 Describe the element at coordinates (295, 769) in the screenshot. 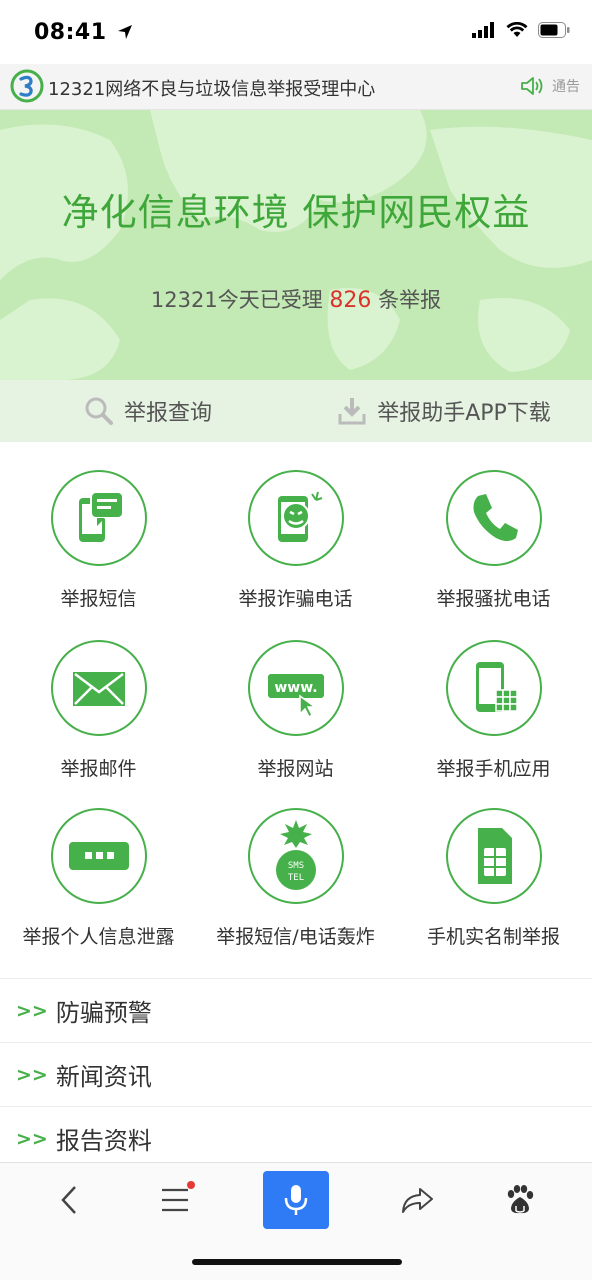

I see `grid-label: 举报网站` at that location.